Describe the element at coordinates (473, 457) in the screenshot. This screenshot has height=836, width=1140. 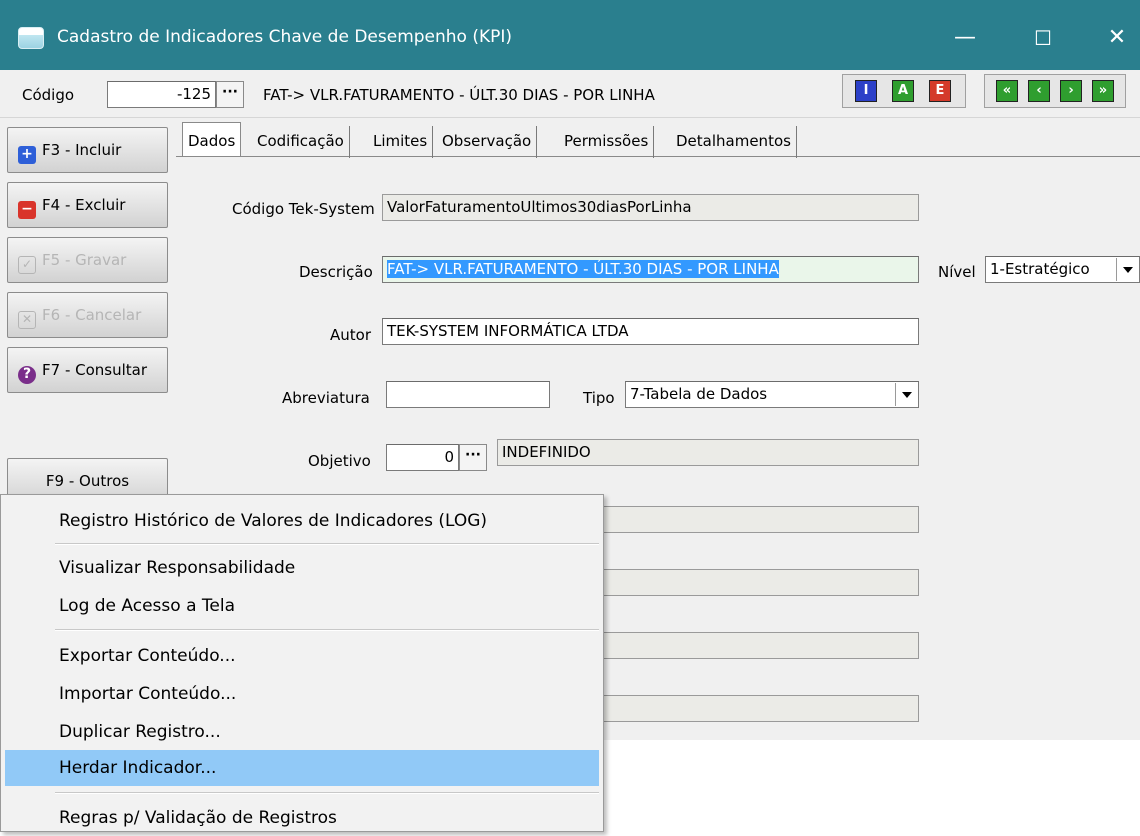
I see `objetivo-lookup-button: ···` at that location.